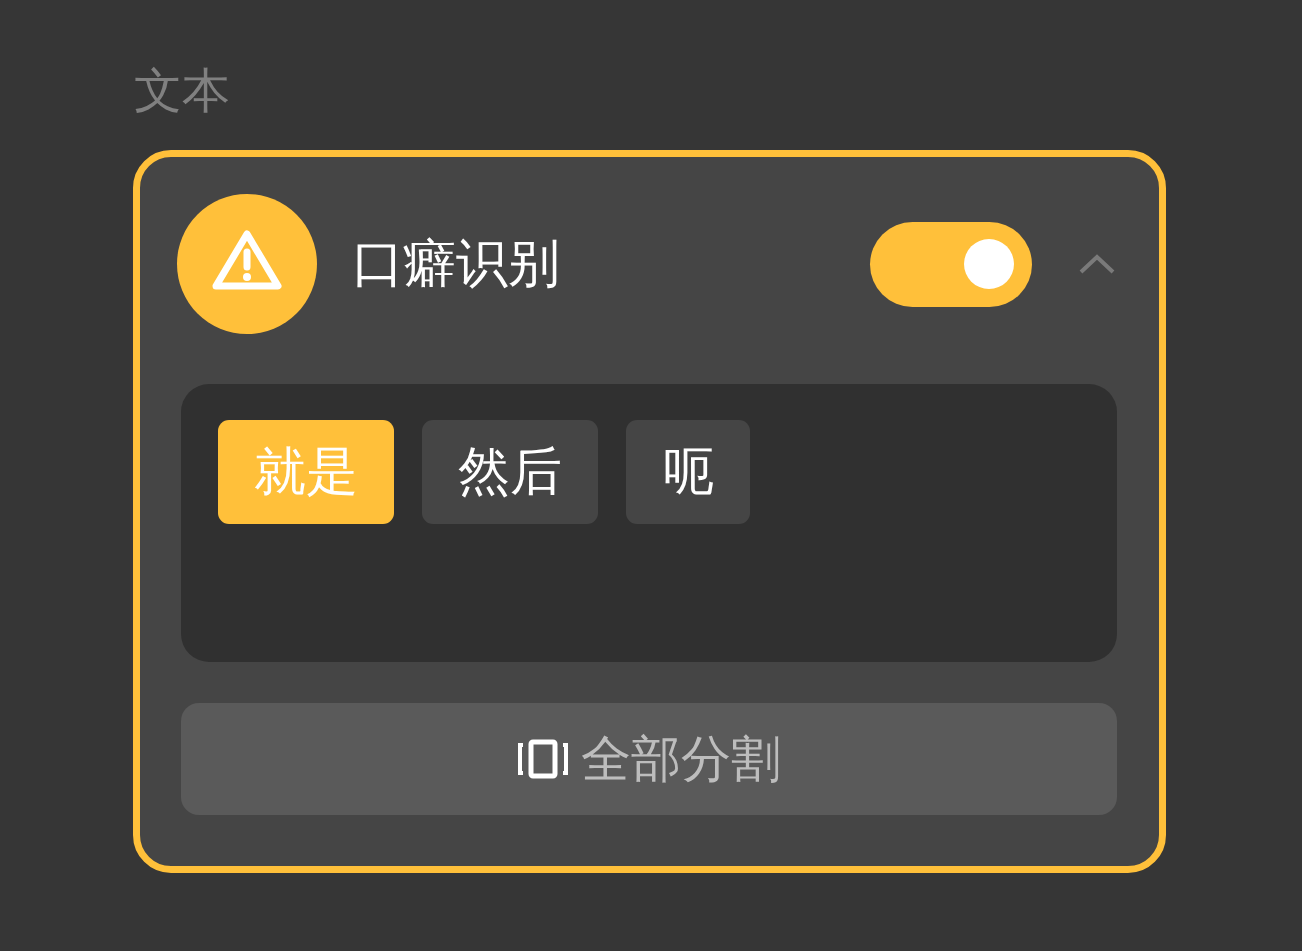 The image size is (1302, 951). I want to click on split-all-button: 全部分割, so click(649, 759).